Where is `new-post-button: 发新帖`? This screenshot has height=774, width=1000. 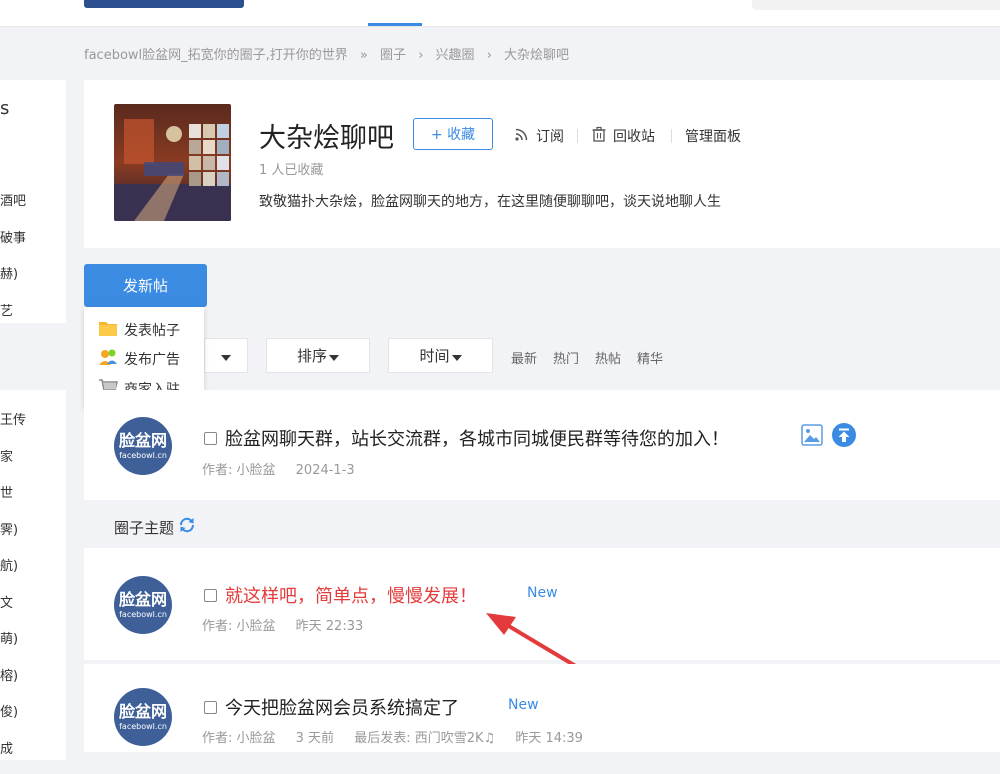
new-post-button: 发新帖 is located at coordinates (145, 285).